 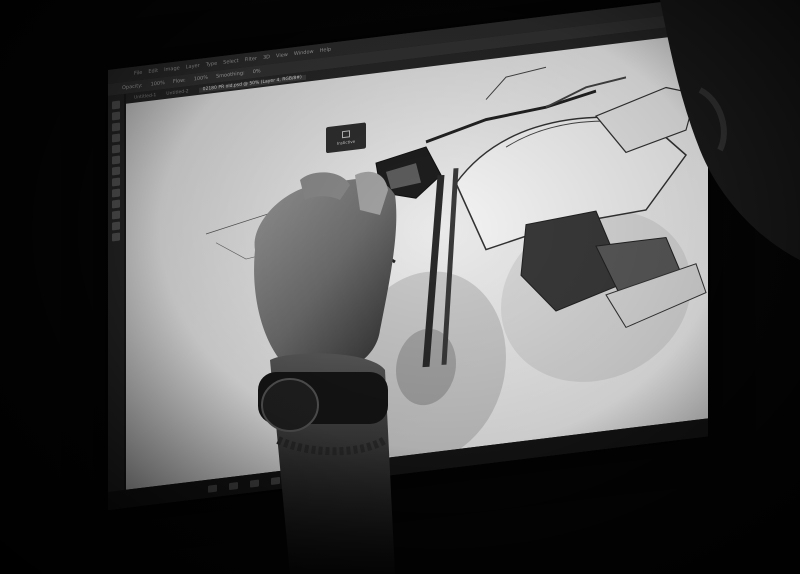 What do you see at coordinates (730, 130) in the screenshot?
I see `person-silhouette` at bounding box center [730, 130].